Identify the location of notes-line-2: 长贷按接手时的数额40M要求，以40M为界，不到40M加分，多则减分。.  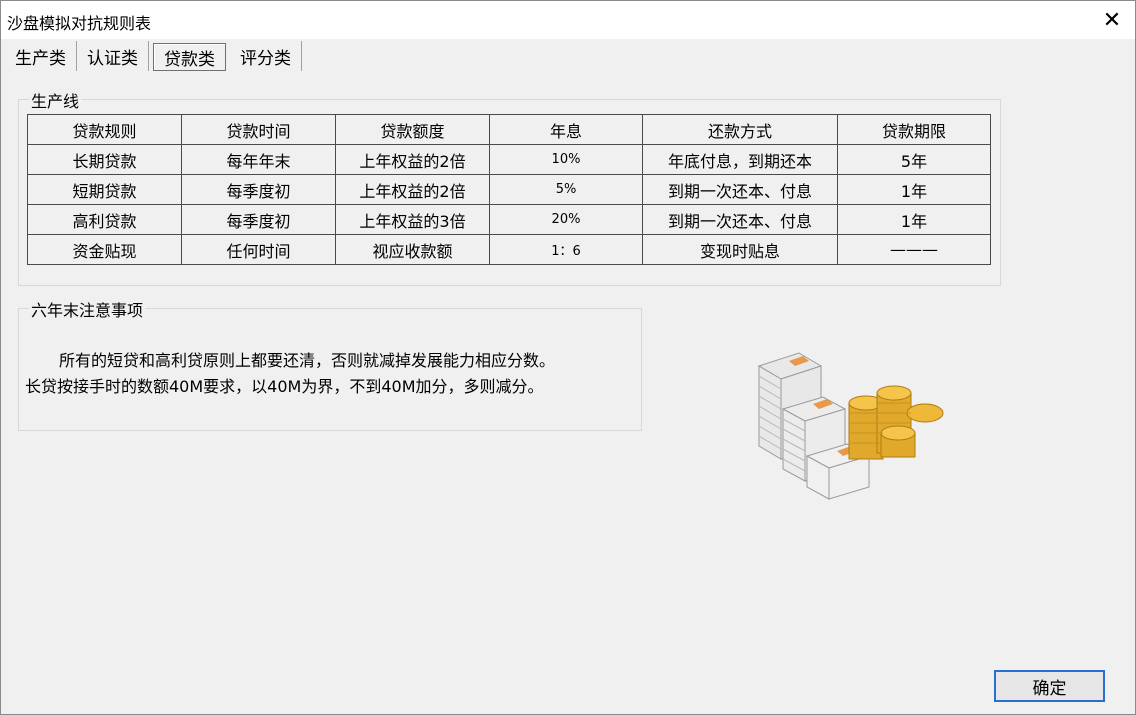
(284, 386).